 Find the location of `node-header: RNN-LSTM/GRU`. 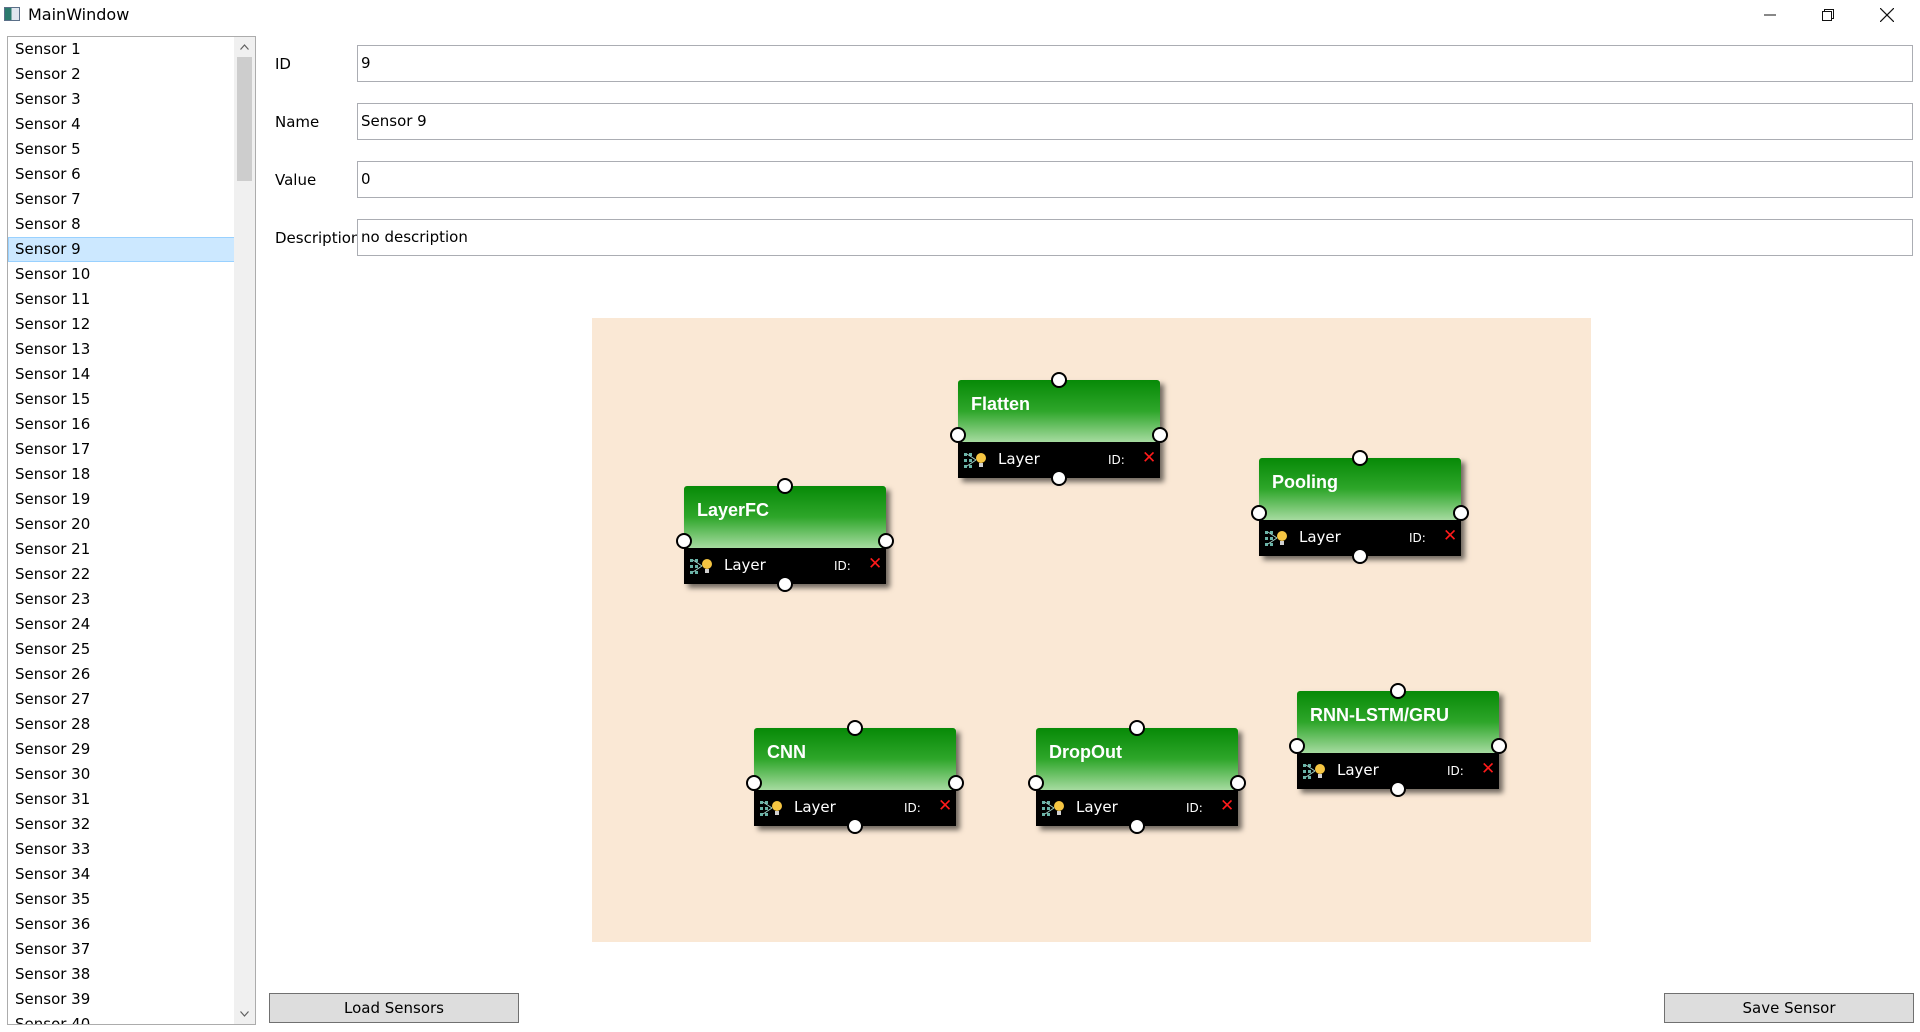

node-header: RNN-LSTM/GRU is located at coordinates (1398, 722).